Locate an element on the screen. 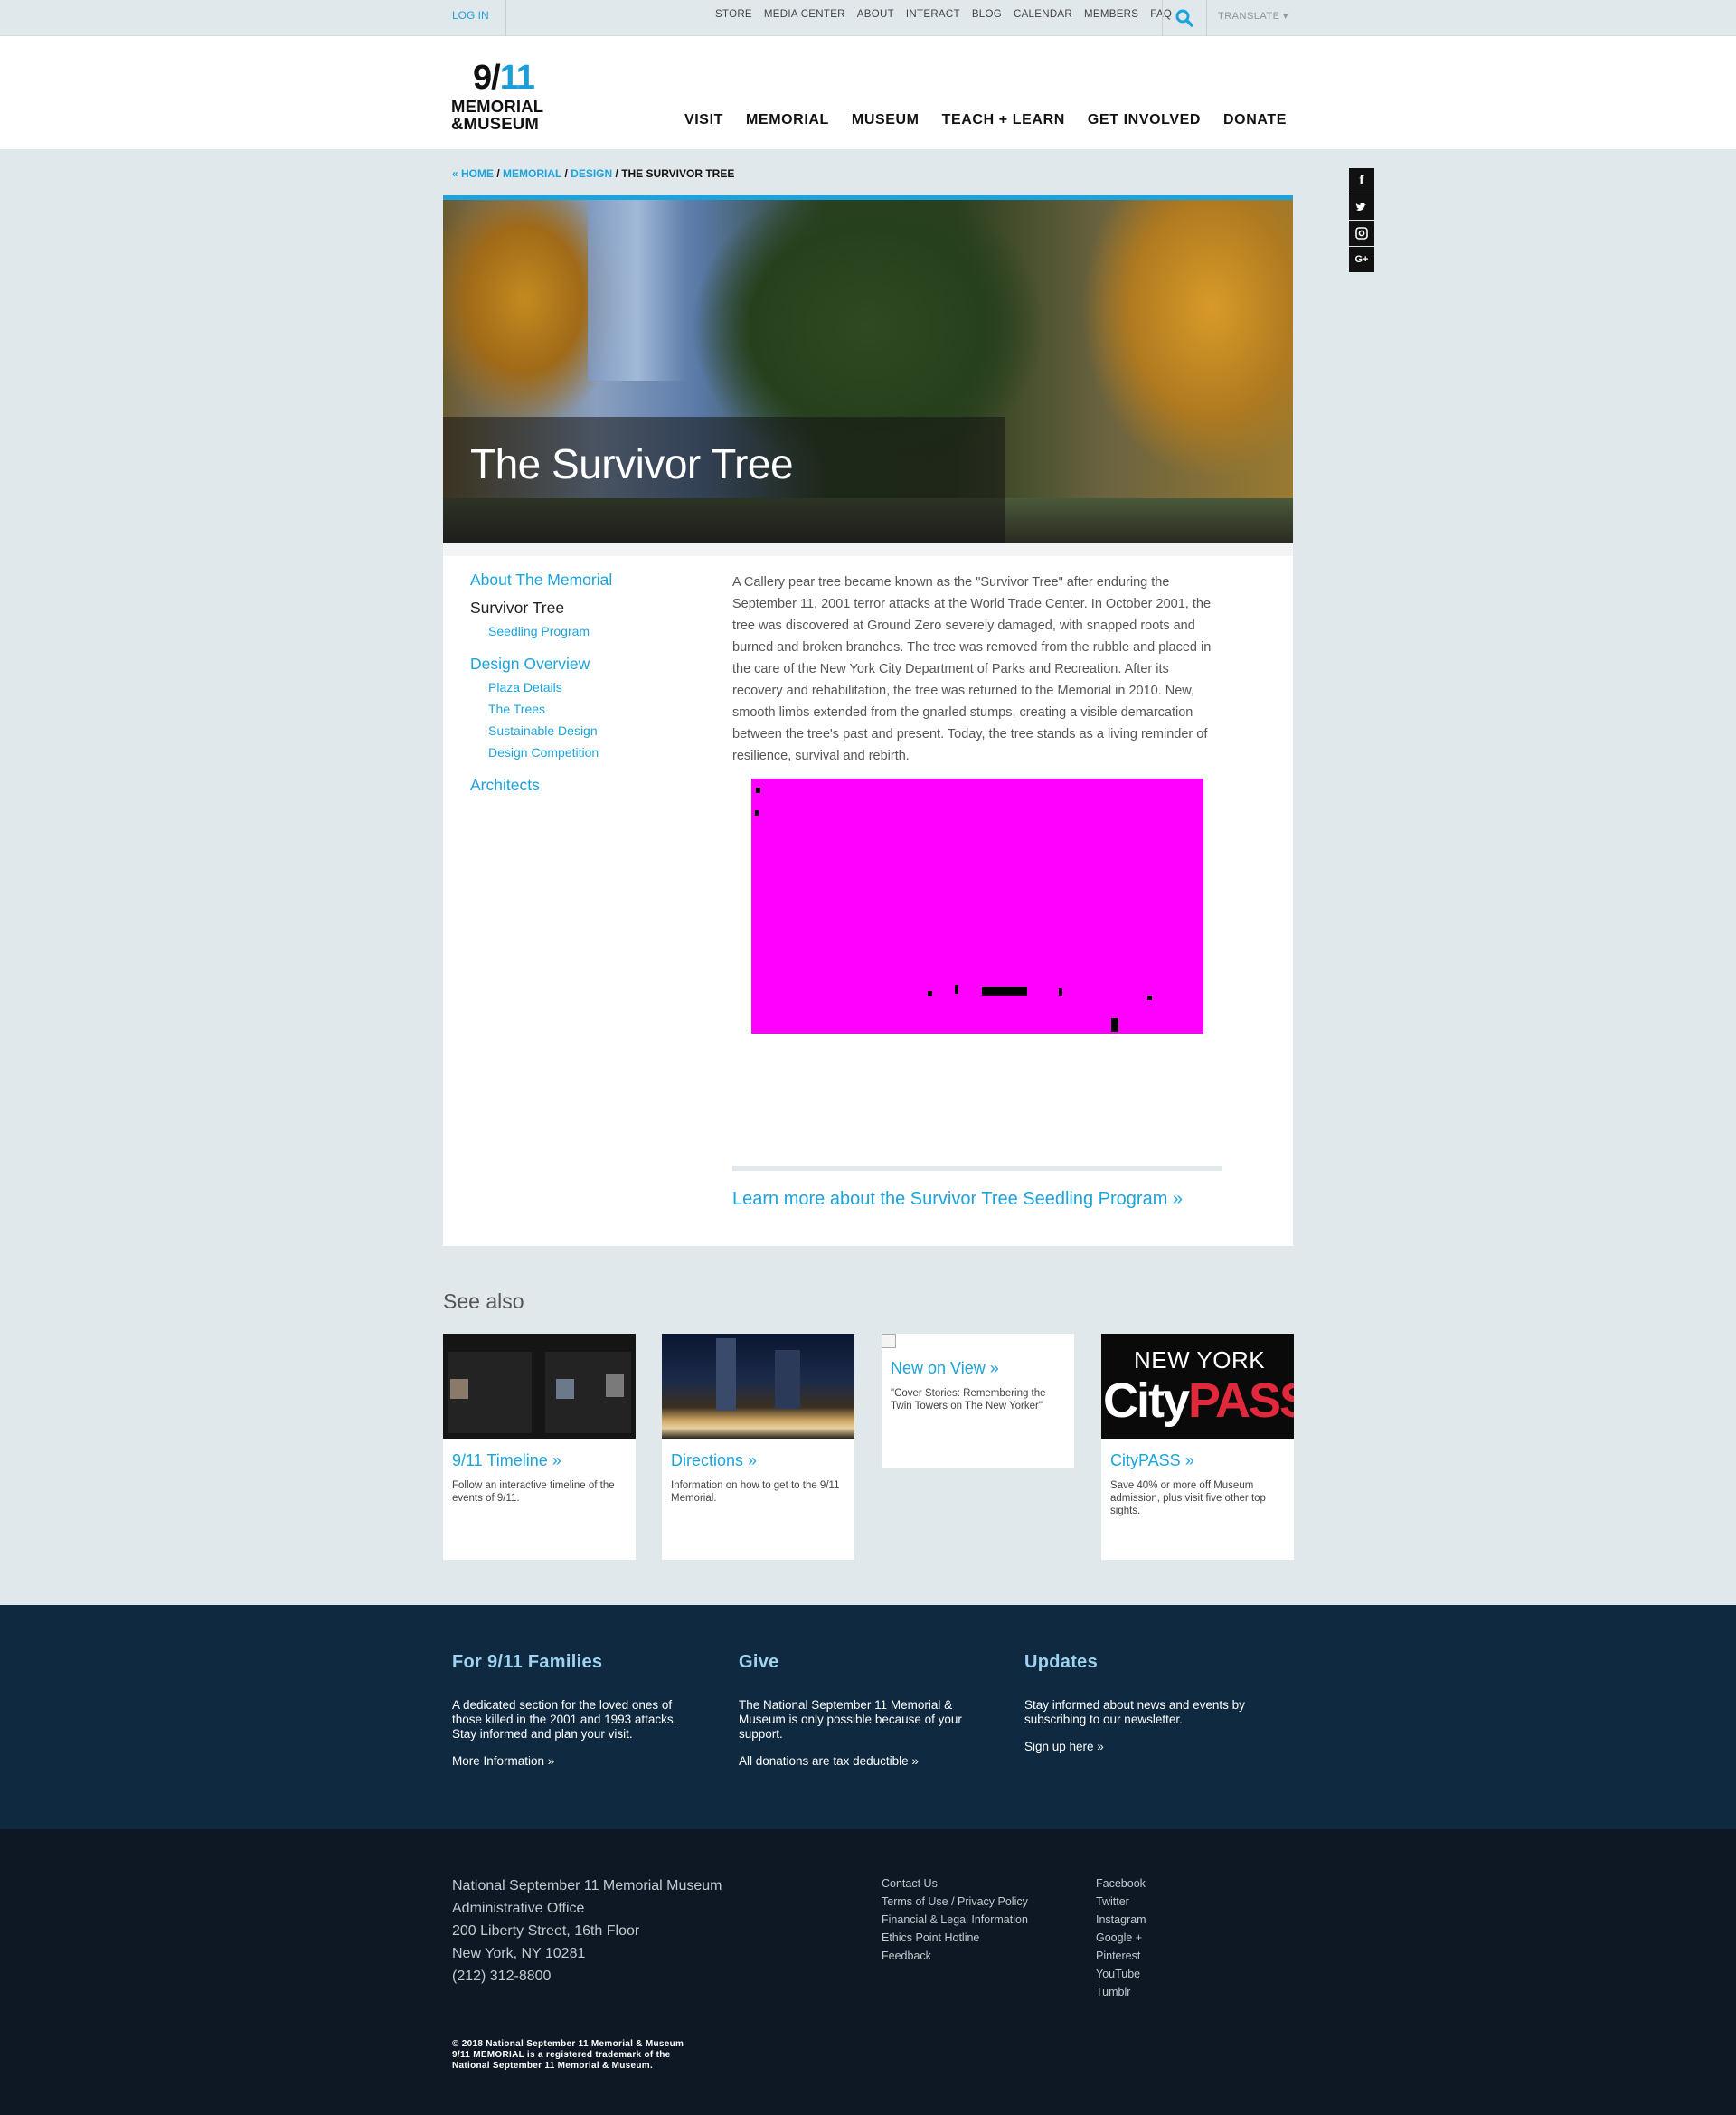  blog-link: BLOG is located at coordinates (987, 14).